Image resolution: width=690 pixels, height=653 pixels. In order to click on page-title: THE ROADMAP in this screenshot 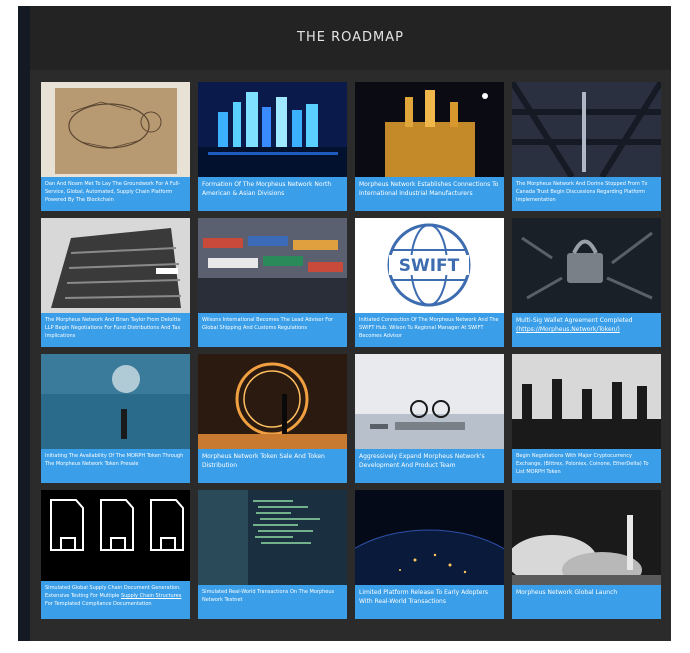, I will do `click(350, 38)`.